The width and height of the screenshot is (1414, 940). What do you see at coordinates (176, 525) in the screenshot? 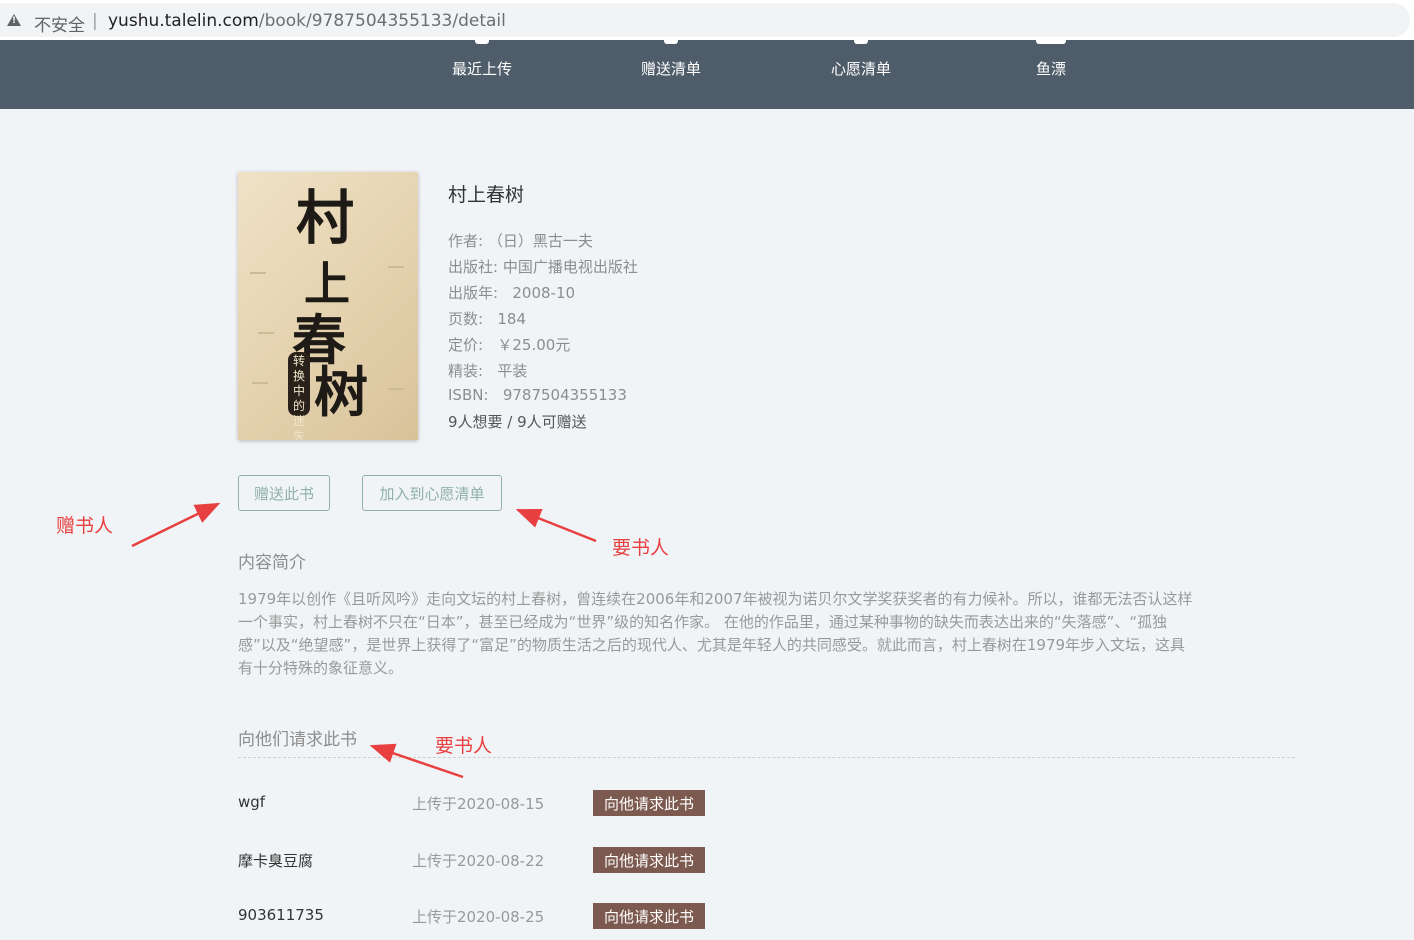
I see `arrow-to-gift-button` at bounding box center [176, 525].